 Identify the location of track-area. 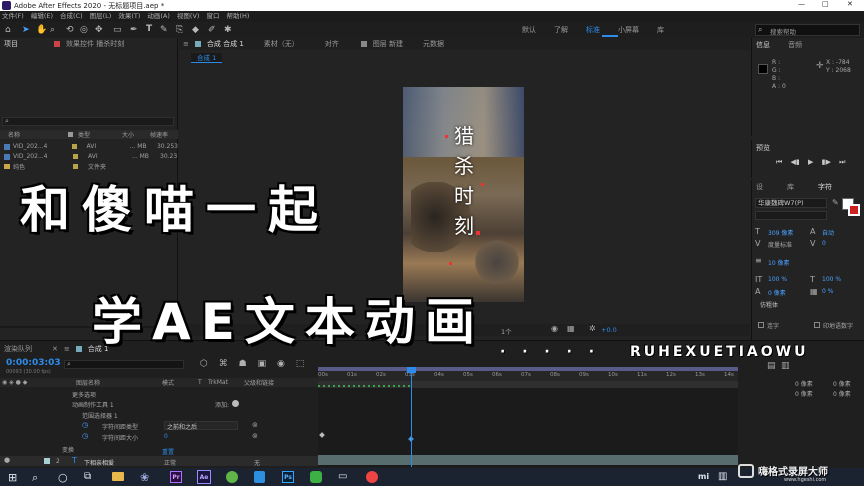
(528, 424).